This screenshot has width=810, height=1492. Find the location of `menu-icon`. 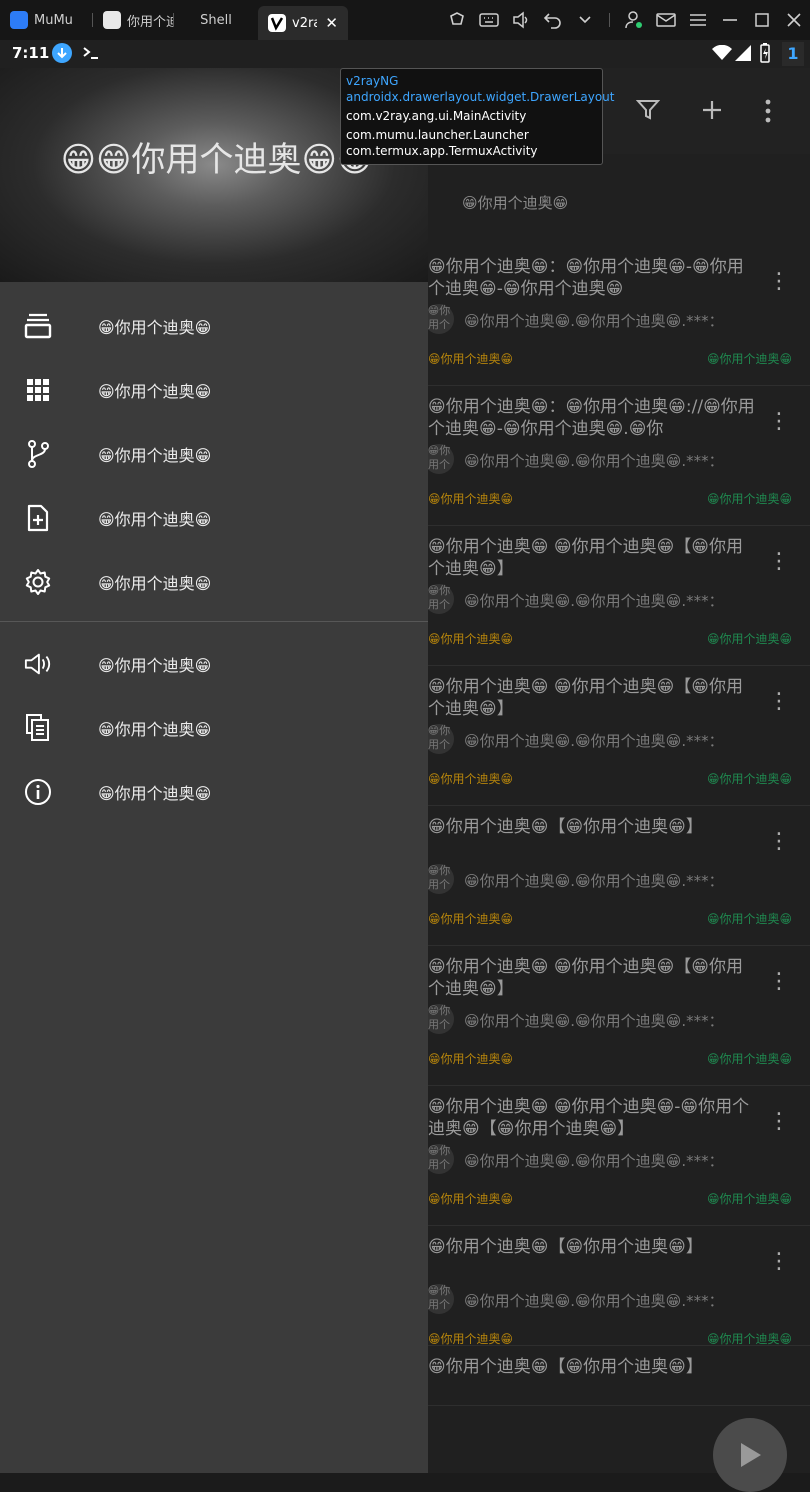

menu-icon is located at coordinates (698, 20).